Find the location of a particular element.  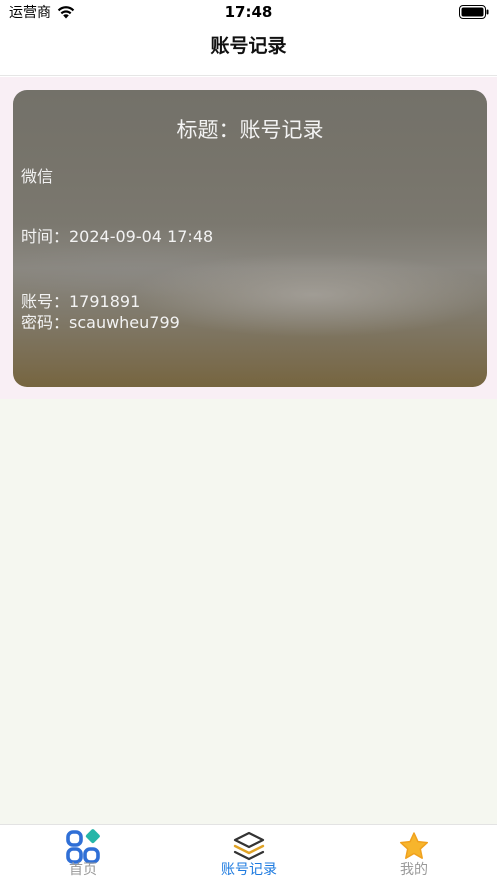

battery-icon is located at coordinates (474, 12).